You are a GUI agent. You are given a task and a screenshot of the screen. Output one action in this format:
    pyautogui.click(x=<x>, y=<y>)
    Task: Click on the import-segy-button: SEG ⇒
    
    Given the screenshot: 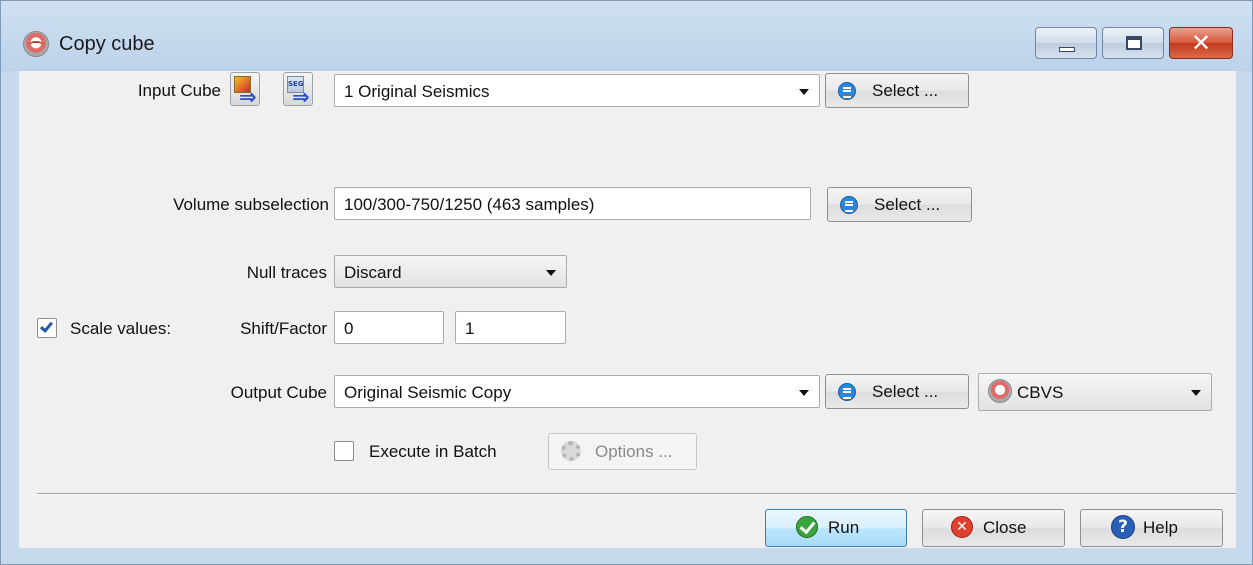 What is the action you would take?
    pyautogui.click(x=298, y=90)
    